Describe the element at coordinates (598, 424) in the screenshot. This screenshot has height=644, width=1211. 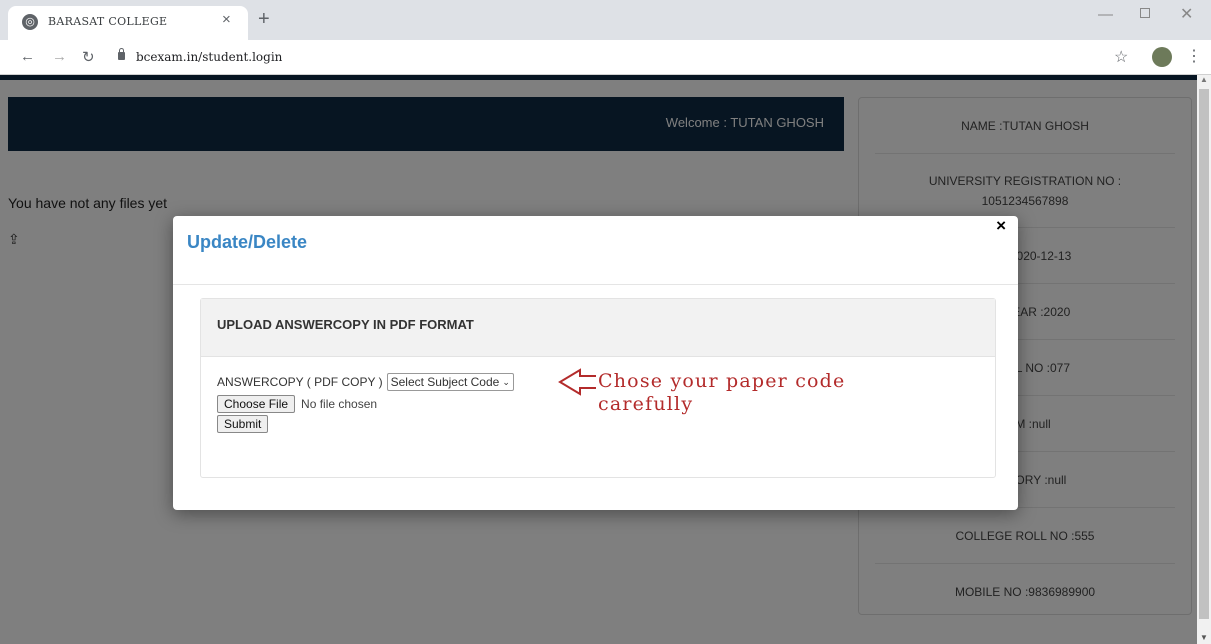
I see `submit-row: Submit` at that location.